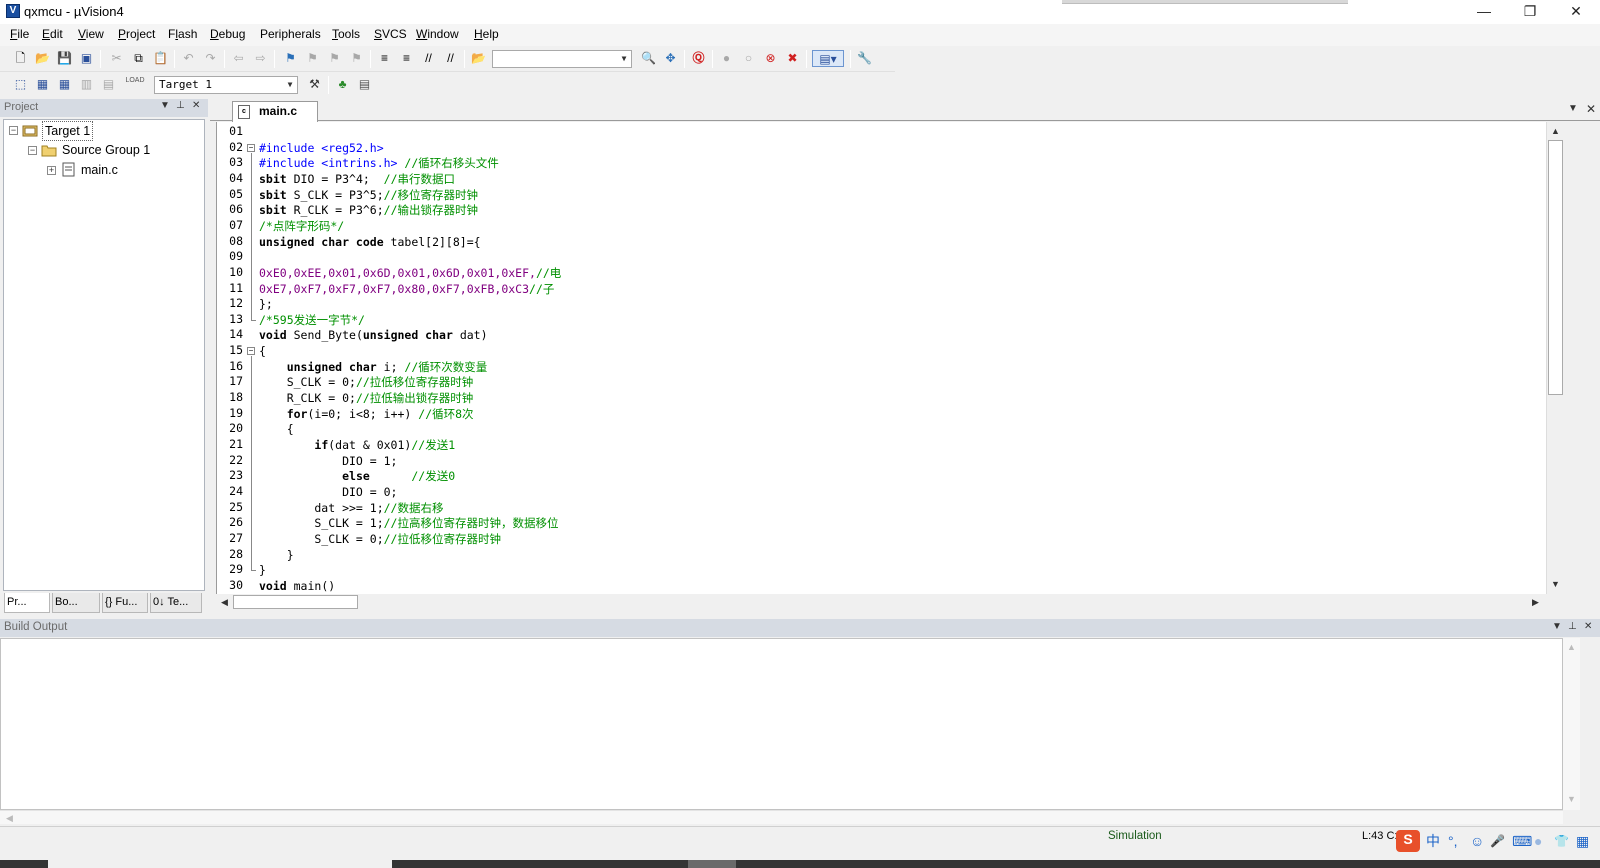 The width and height of the screenshot is (1600, 868). I want to click on navigate-forward-icon: ⇨, so click(260, 58).